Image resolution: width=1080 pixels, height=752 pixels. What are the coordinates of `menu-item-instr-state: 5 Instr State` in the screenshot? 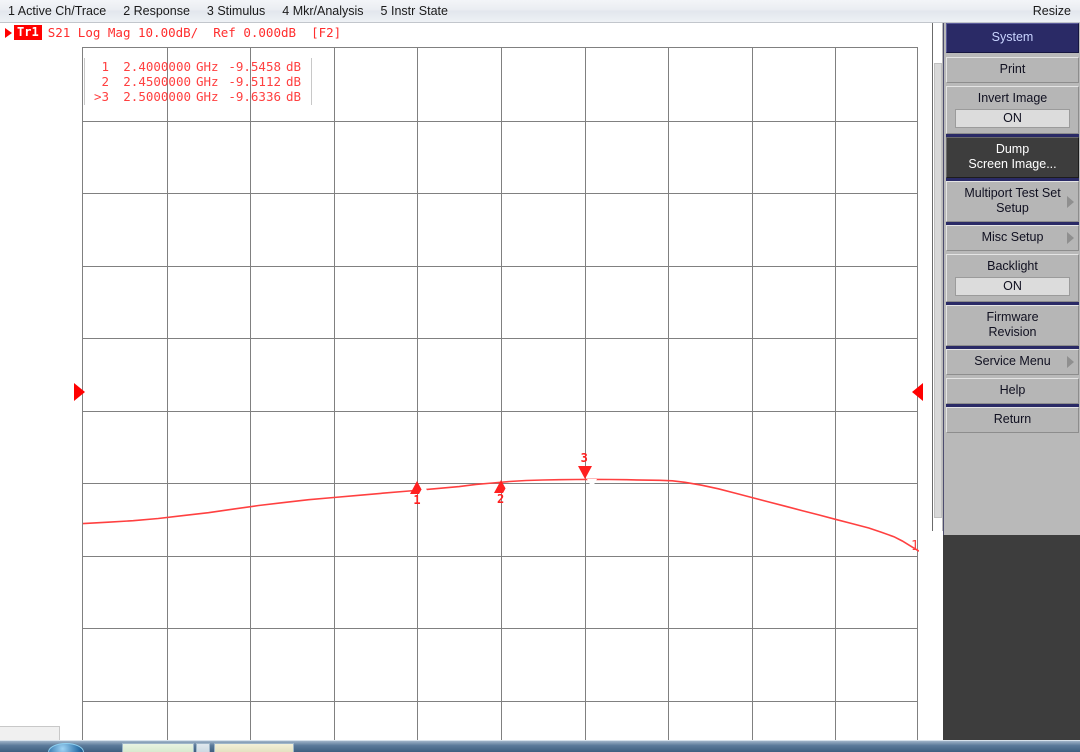 It's located at (414, 11).